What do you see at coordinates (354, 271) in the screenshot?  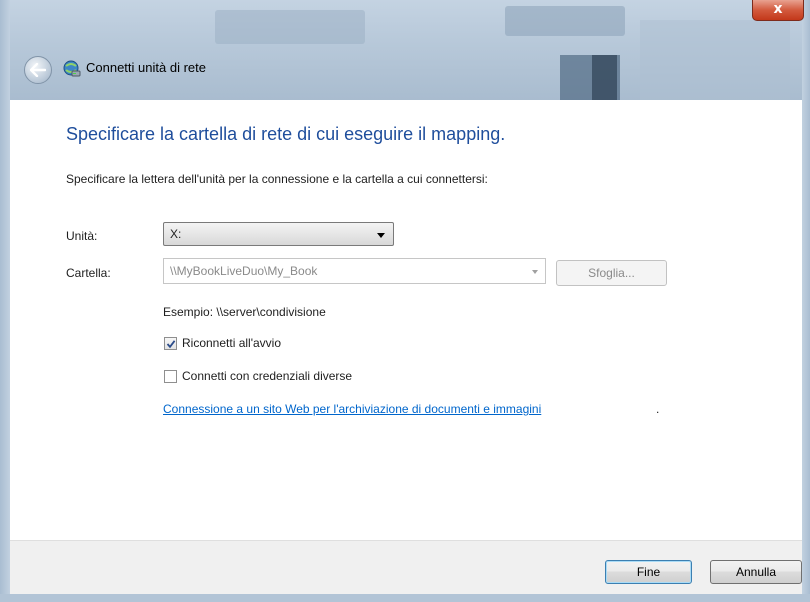 I see `folder-input: \\MyBookLiveDuo\My_Book` at bounding box center [354, 271].